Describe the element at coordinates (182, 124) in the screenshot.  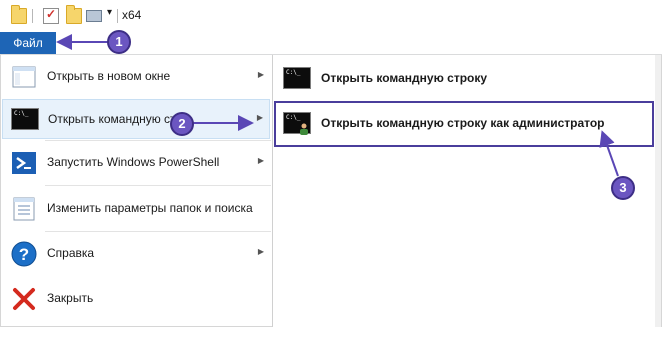
I see `callout-2: 2` at that location.